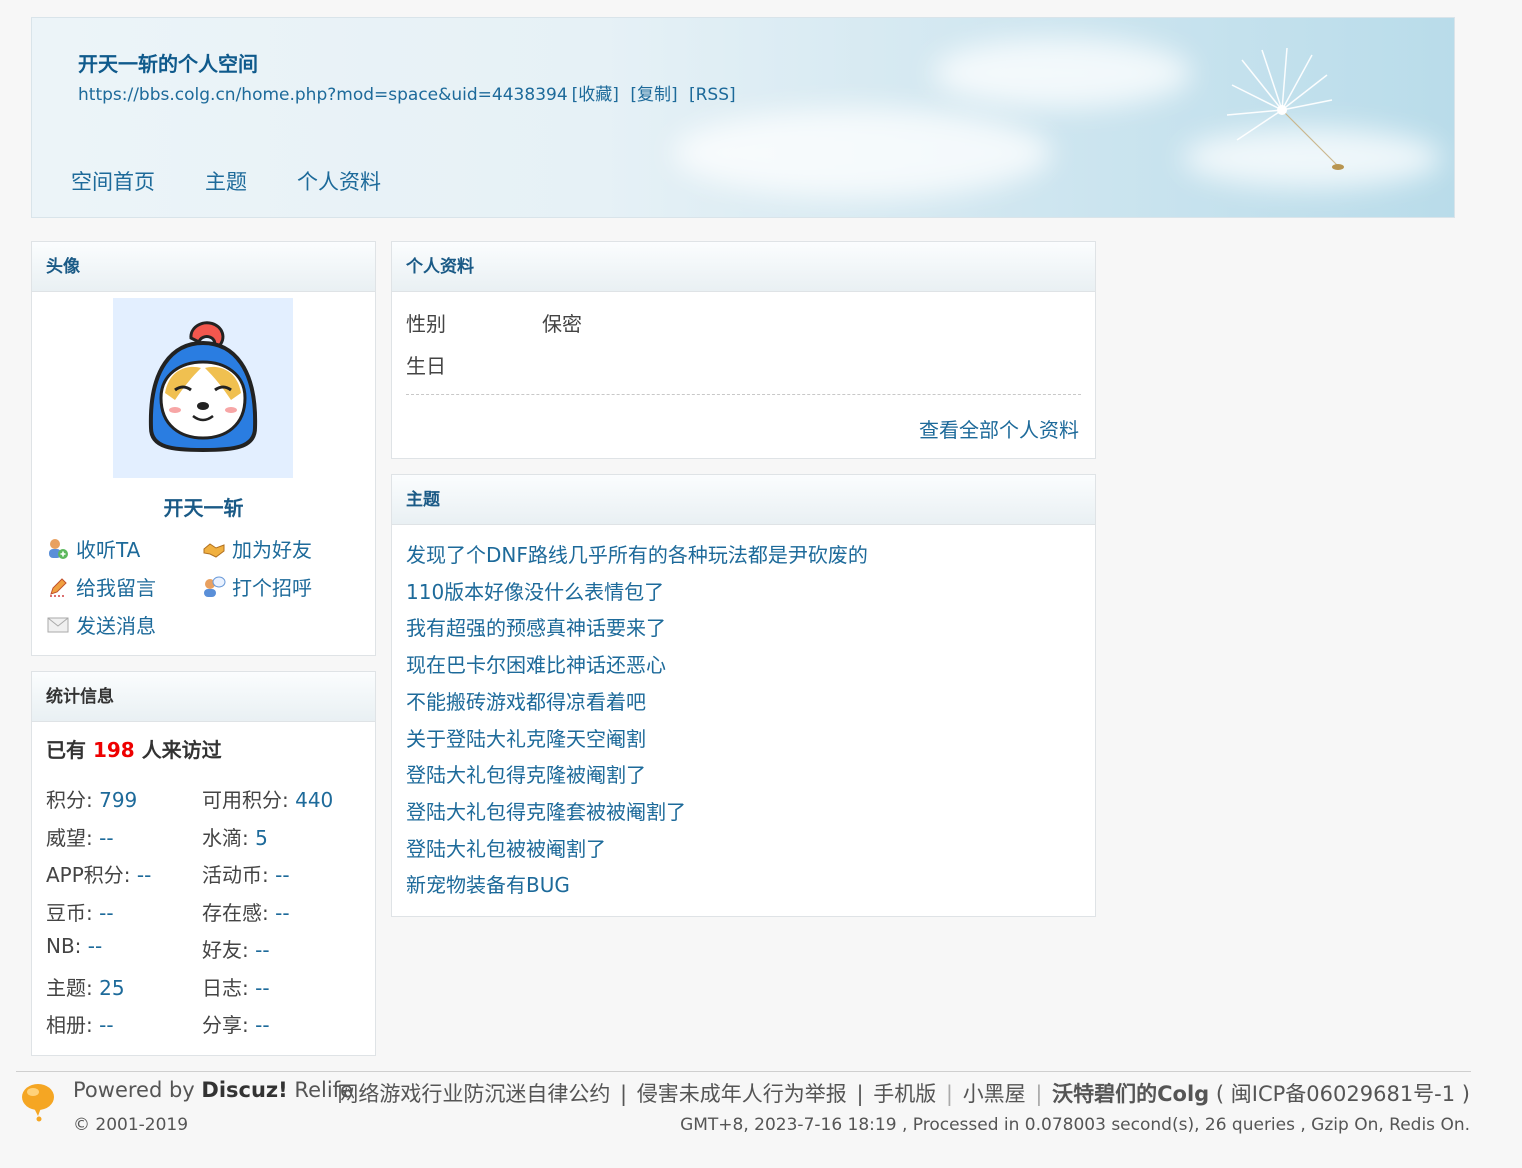 The height and width of the screenshot is (1168, 1522). What do you see at coordinates (1285, 108) in the screenshot?
I see `dandelion-icon` at bounding box center [1285, 108].